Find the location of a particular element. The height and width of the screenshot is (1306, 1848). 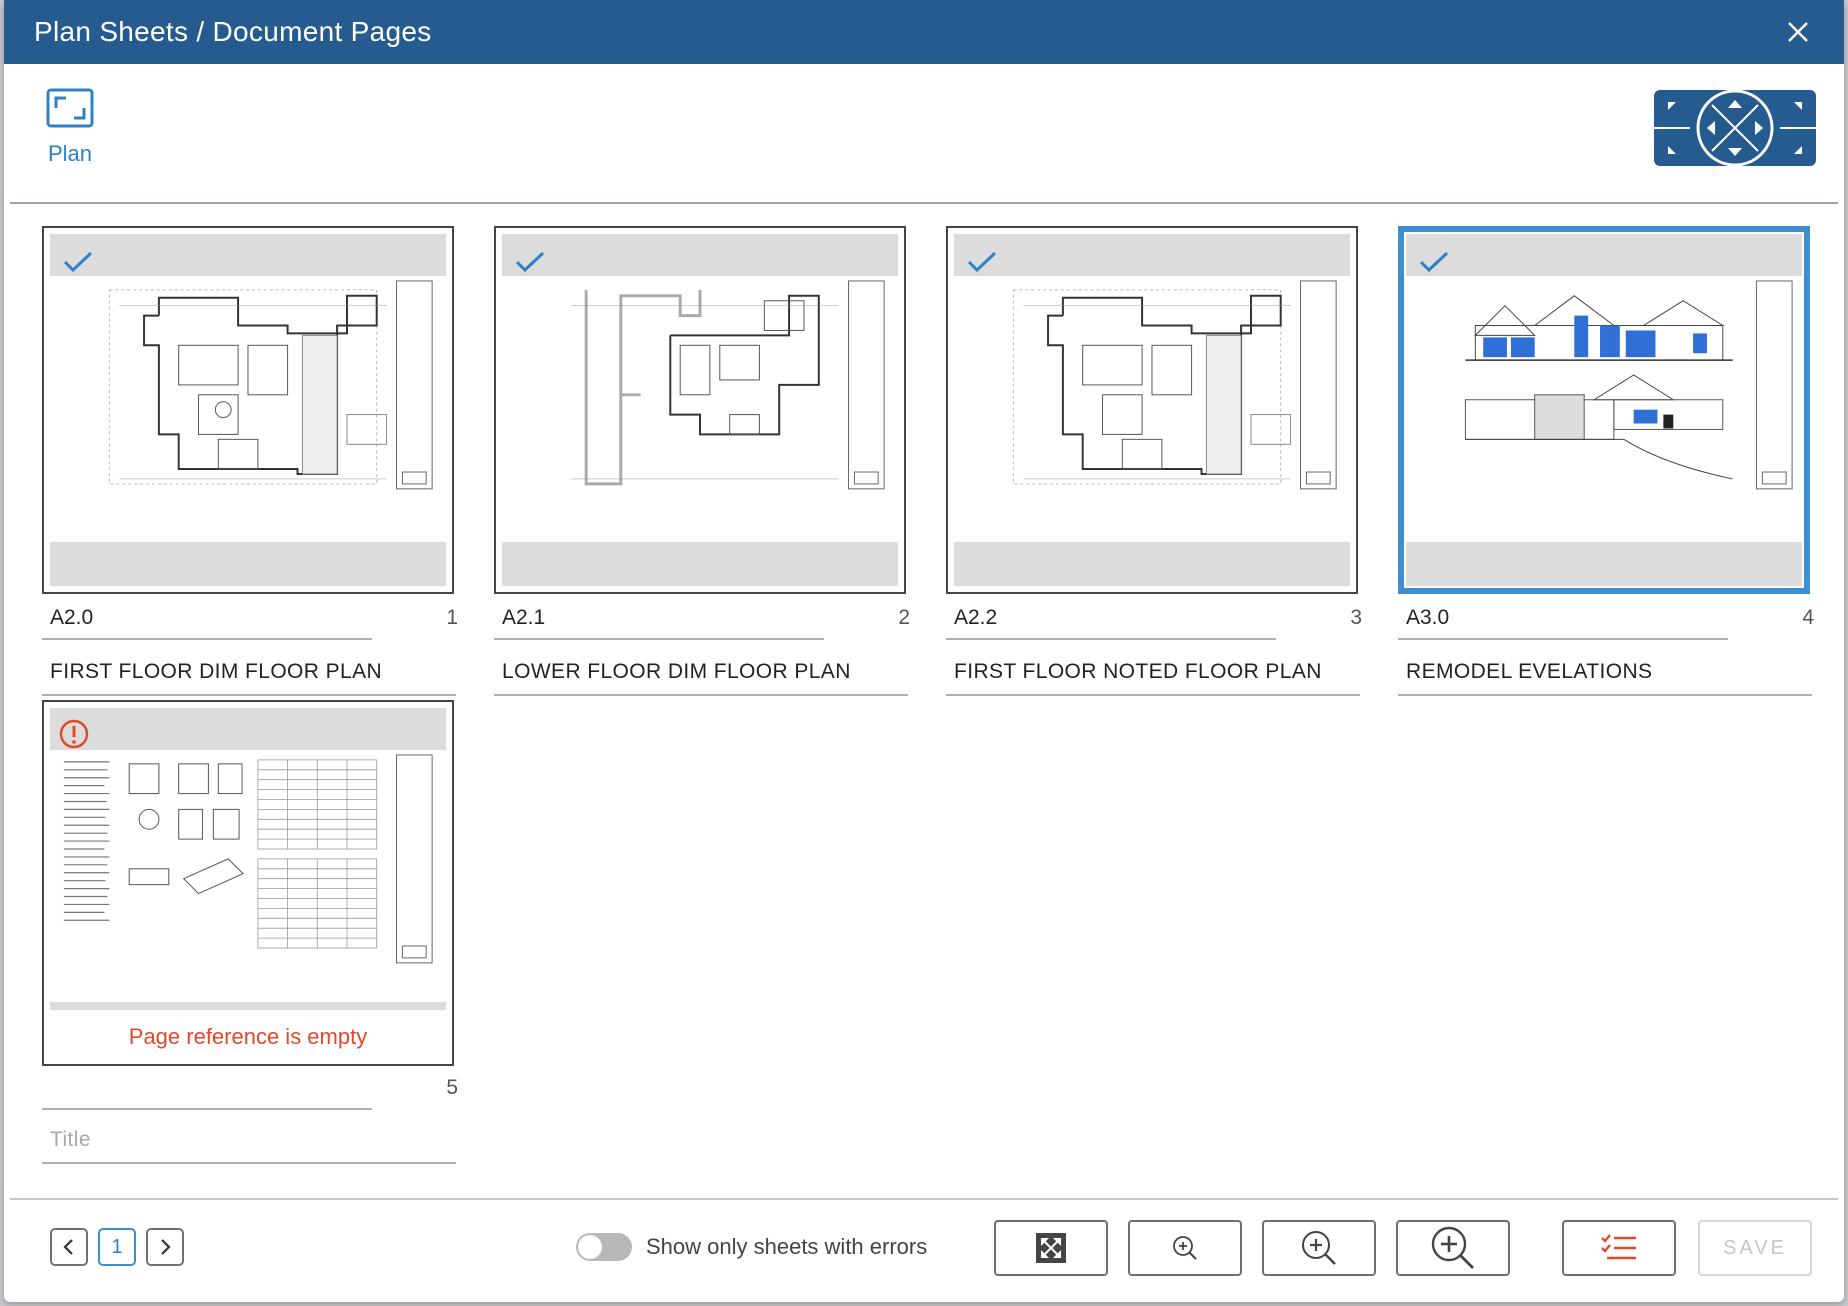

sheet-reference: A2.1 is located at coordinates (523, 618).